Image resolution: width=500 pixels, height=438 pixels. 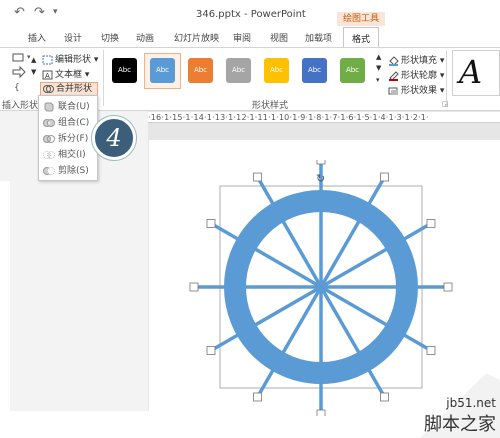 I want to click on edit-shape-icon, so click(x=47, y=59).